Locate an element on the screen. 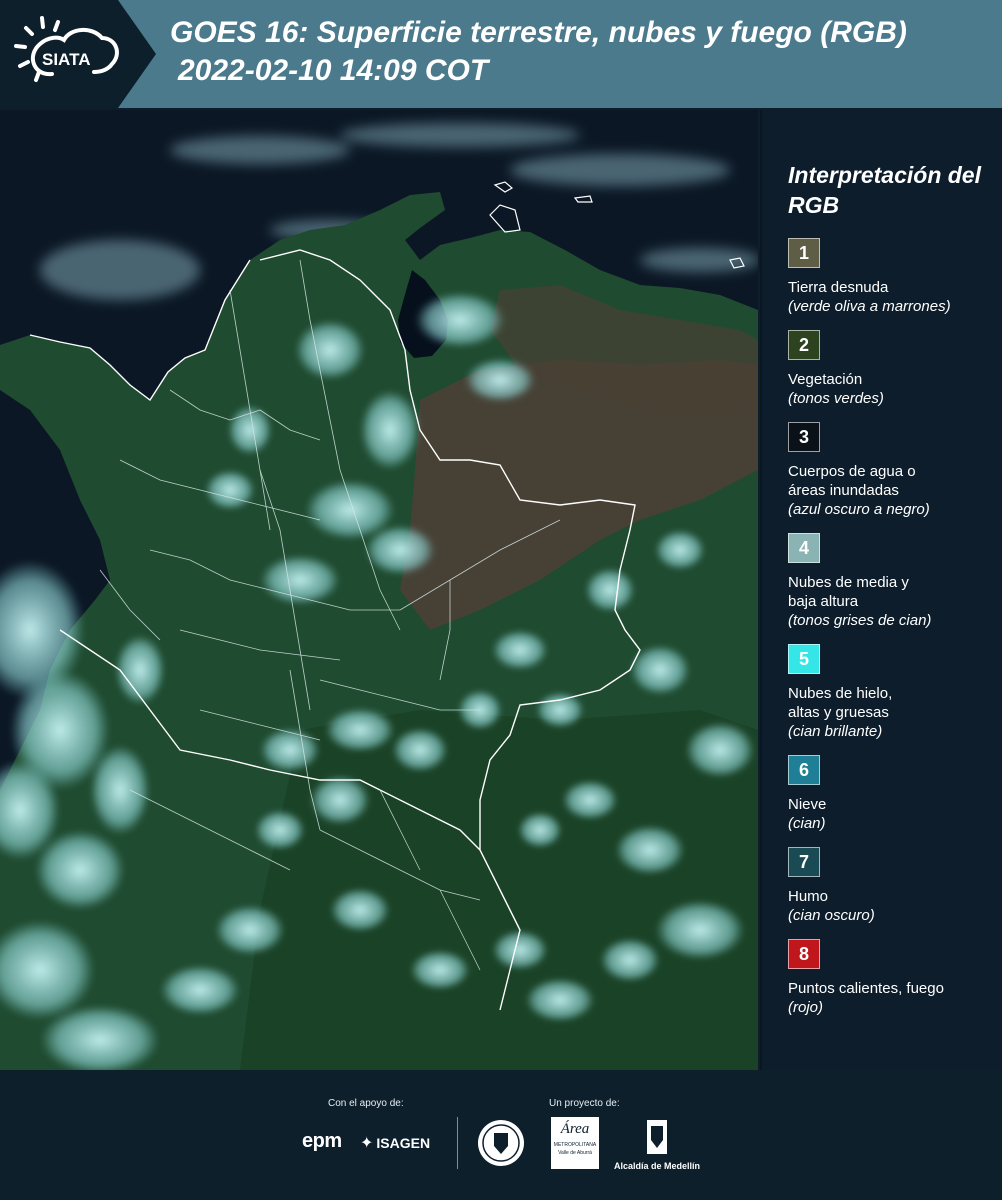 The image size is (1002, 1200). legend-label: Nubes de hielo, altas y gruesas is located at coordinates (840, 703).